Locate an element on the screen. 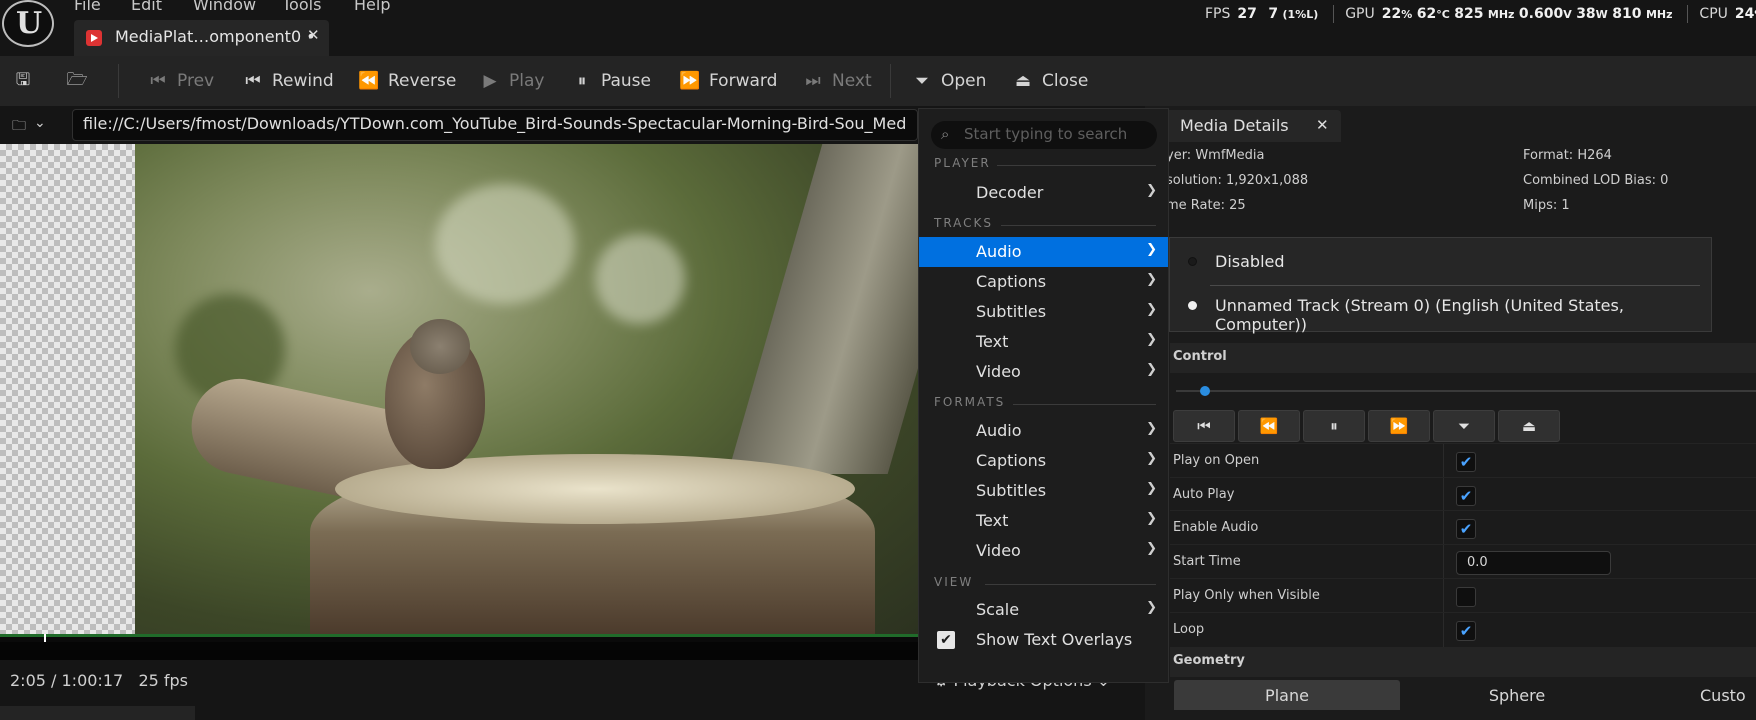  prop-start-time: Start Time 0.0 is located at coordinates (1463, 561).